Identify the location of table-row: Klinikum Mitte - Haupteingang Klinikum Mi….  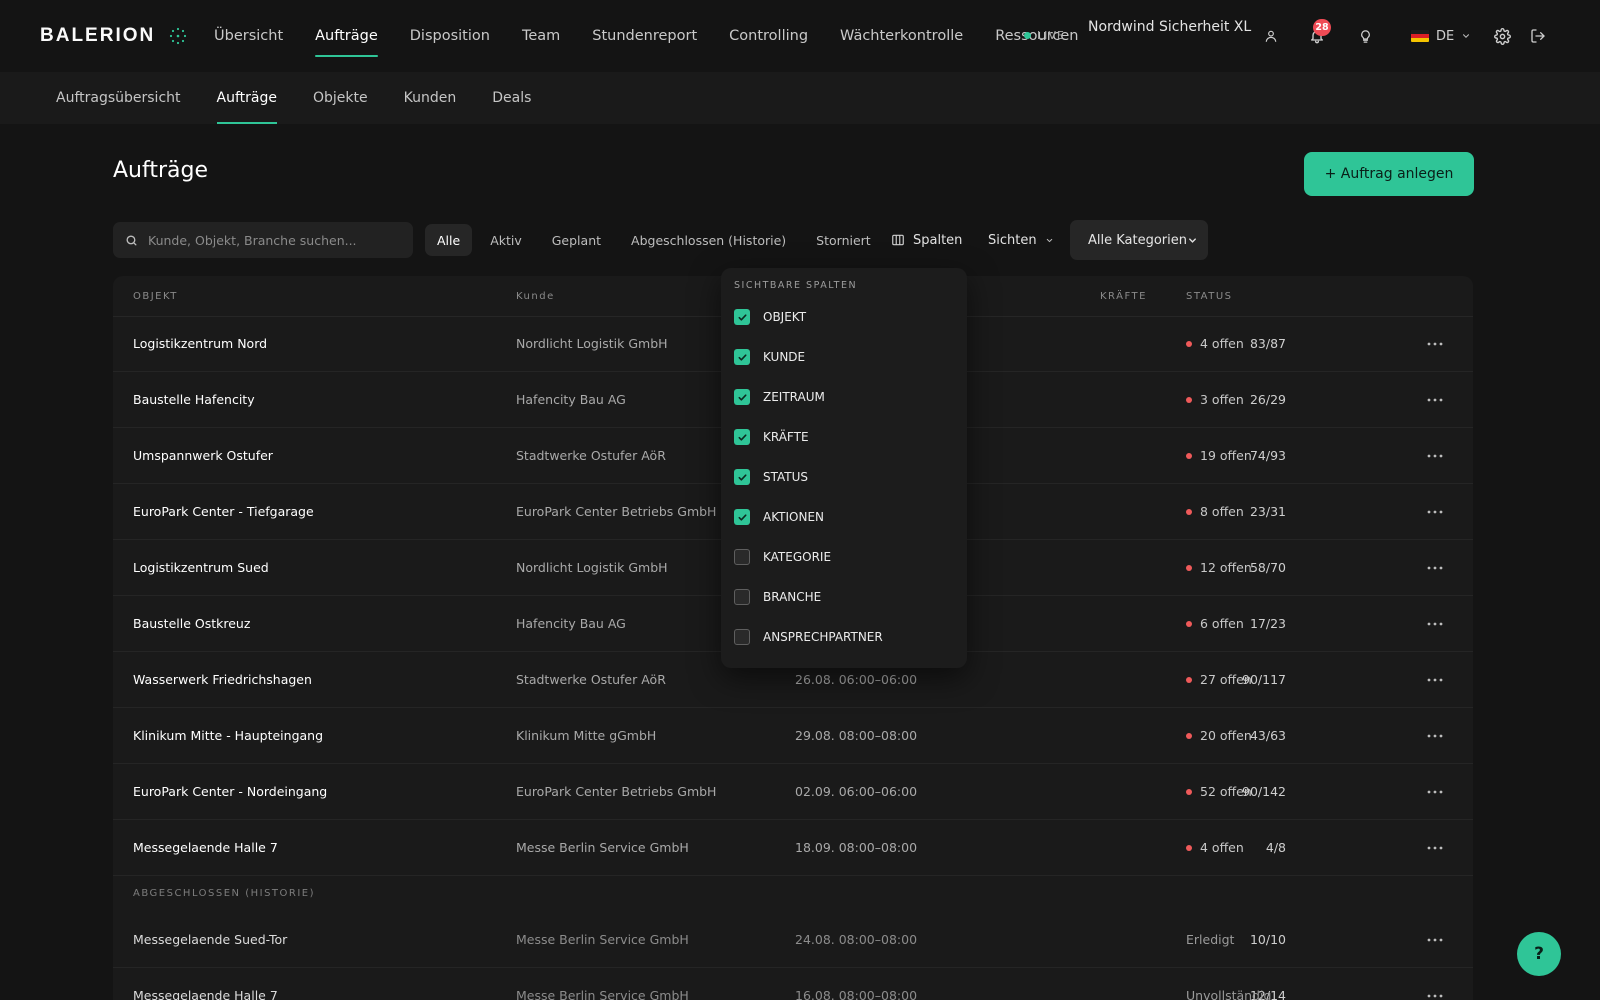
(793, 736).